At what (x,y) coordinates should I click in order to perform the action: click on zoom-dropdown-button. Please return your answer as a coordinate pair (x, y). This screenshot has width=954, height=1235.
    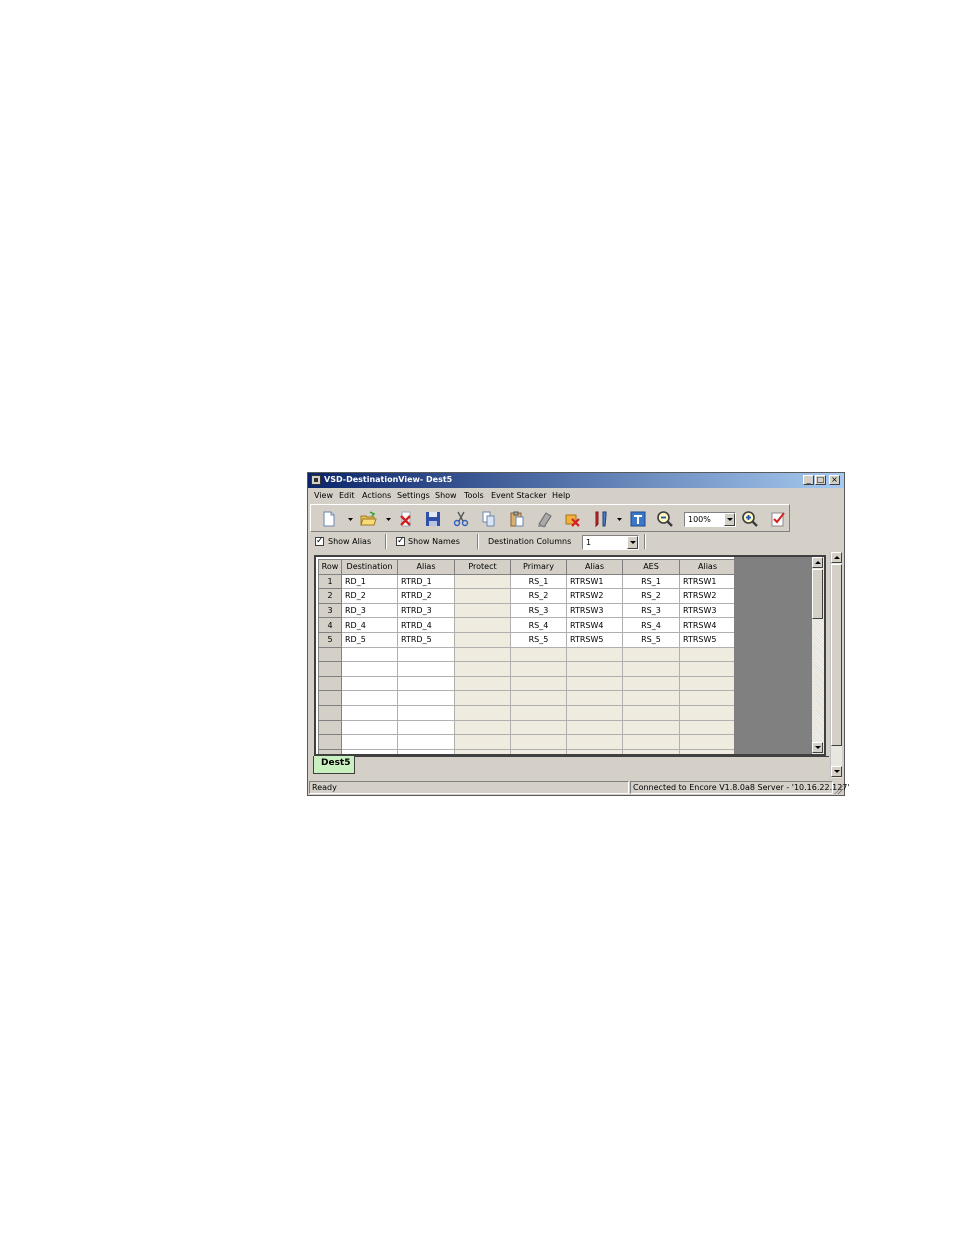
    Looking at the image, I should click on (729, 519).